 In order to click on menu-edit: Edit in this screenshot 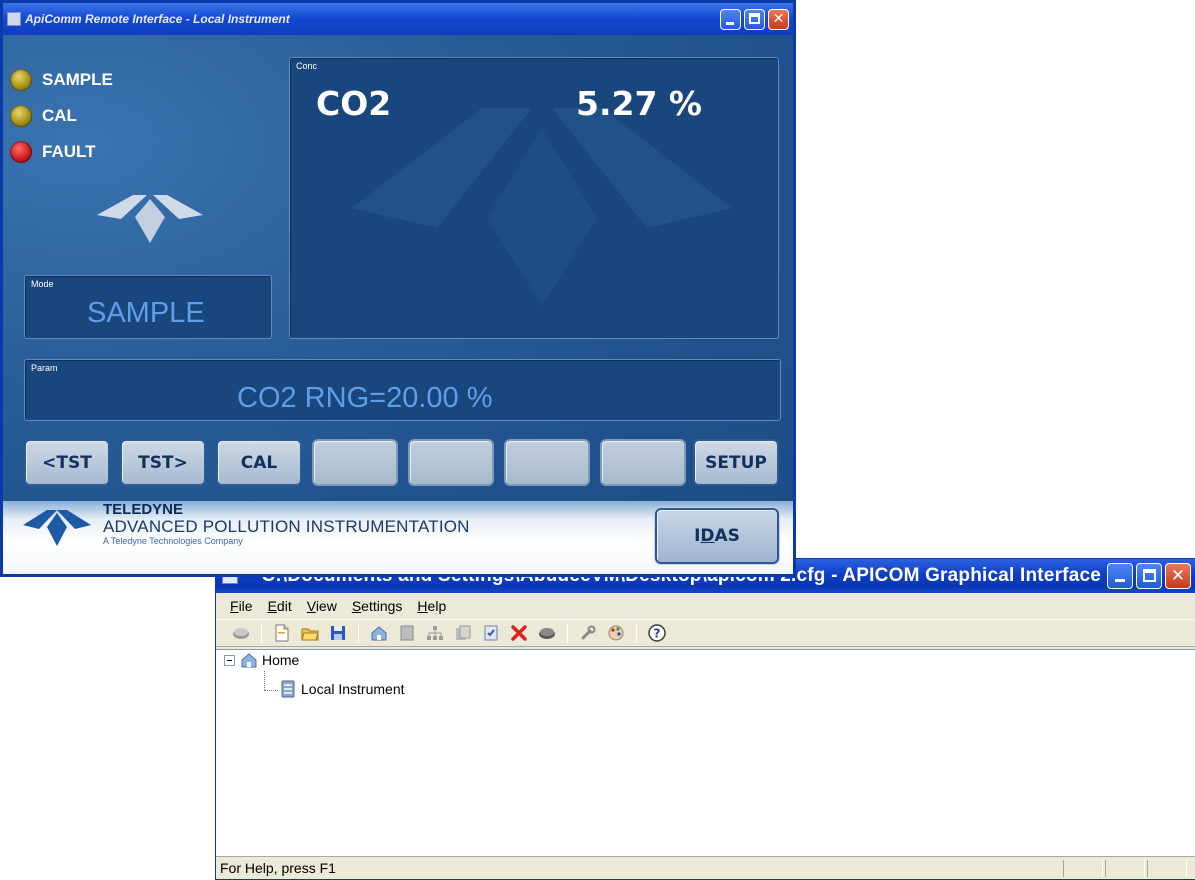, I will do `click(280, 606)`.